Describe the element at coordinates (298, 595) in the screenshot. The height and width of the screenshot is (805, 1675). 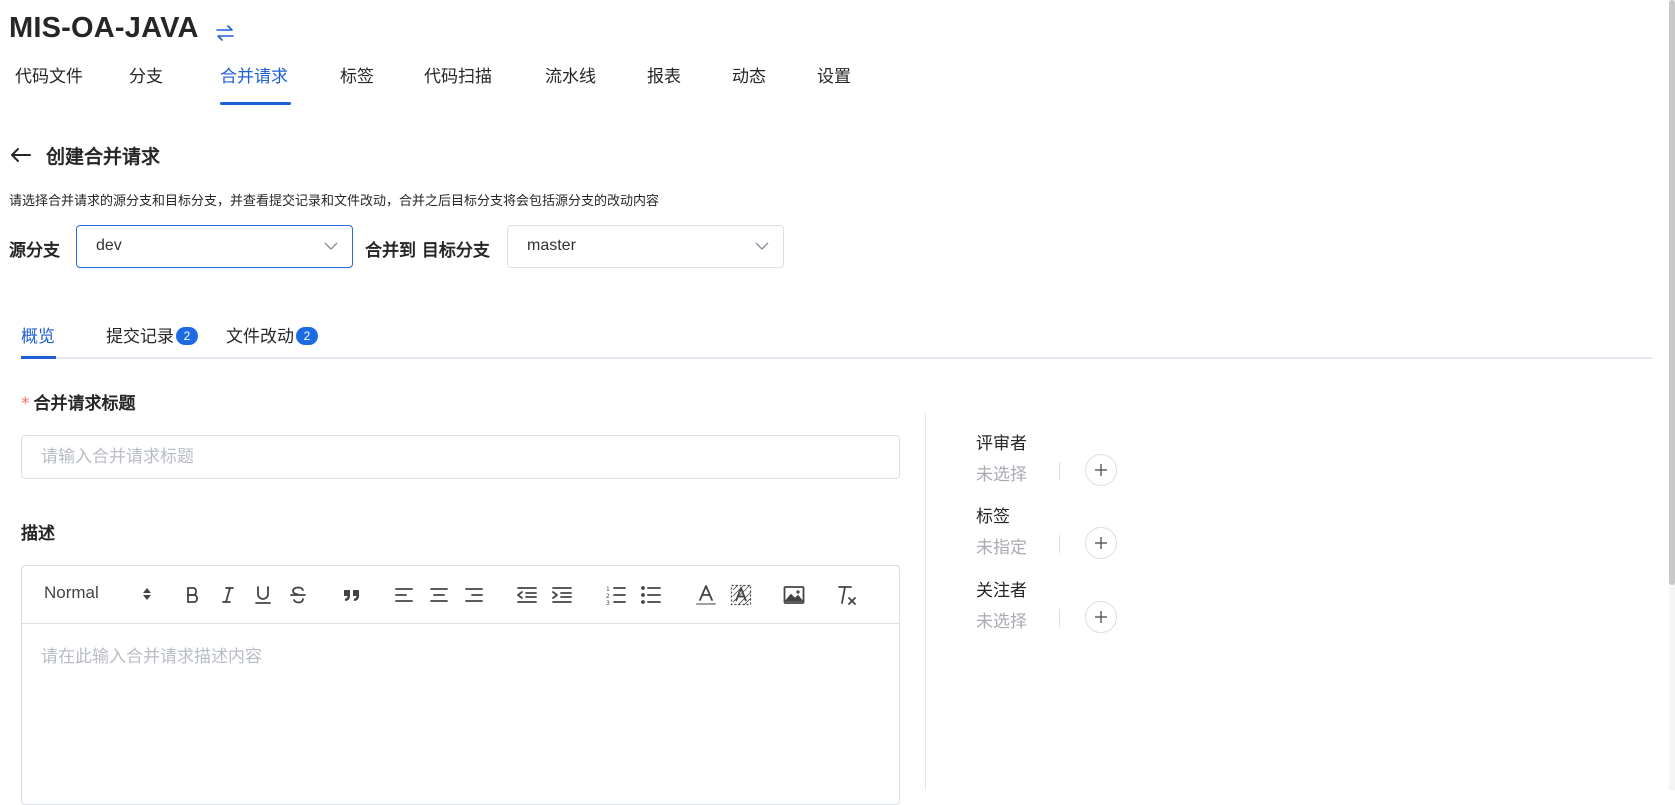
I see `strikethrough-icon` at that location.